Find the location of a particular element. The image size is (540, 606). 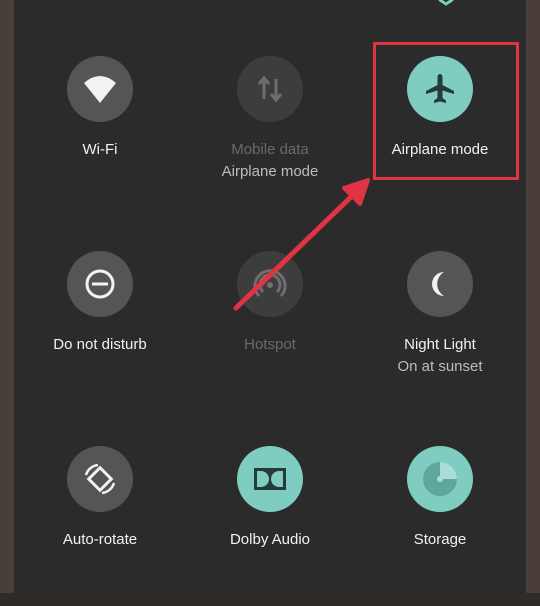

hotspot-icon is located at coordinates (270, 284).